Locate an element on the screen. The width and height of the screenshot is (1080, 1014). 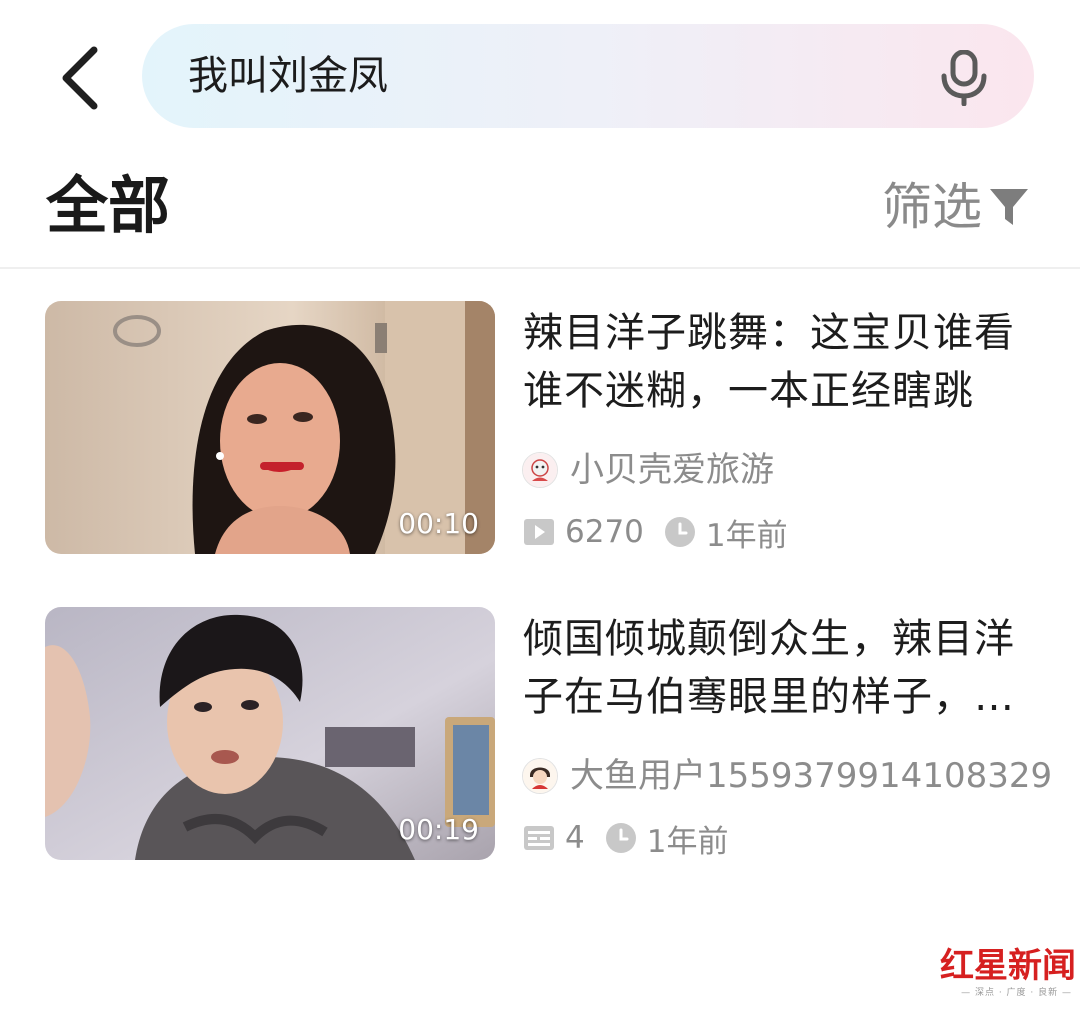
microphone-icon is located at coordinates (964, 78).